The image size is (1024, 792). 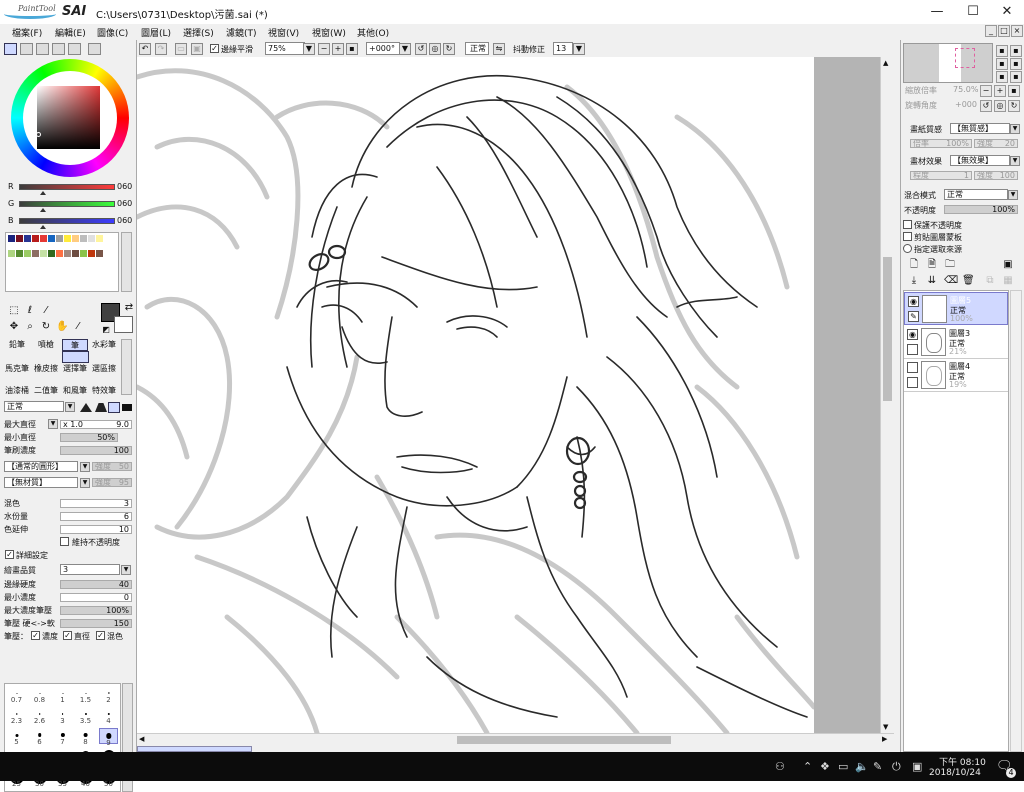 I want to click on rotate-icon: ↻, so click(x=46, y=327).